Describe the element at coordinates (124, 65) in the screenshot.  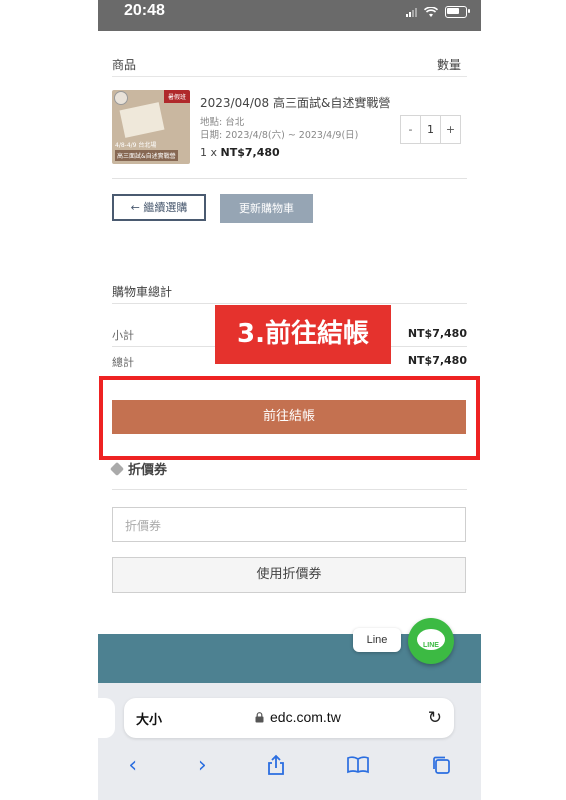
I see `header-product: 商品` at that location.